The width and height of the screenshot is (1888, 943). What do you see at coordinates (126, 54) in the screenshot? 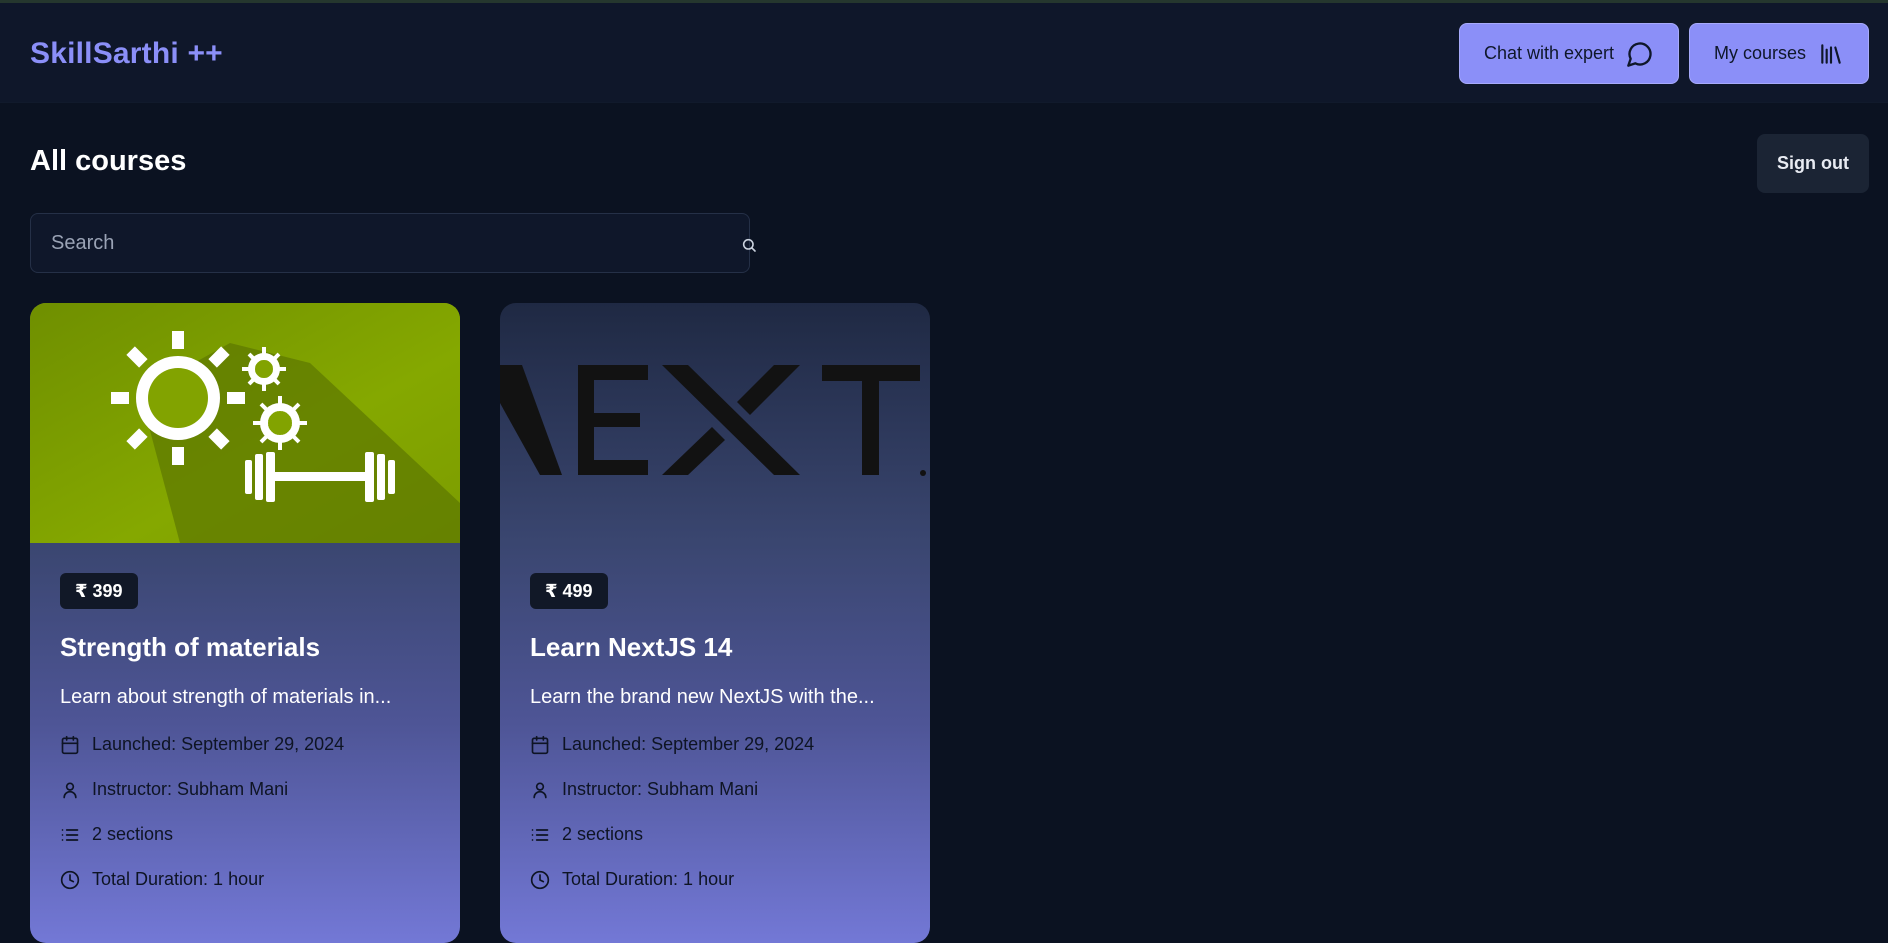
I see `brand-logo: SkillSarthi ++` at bounding box center [126, 54].